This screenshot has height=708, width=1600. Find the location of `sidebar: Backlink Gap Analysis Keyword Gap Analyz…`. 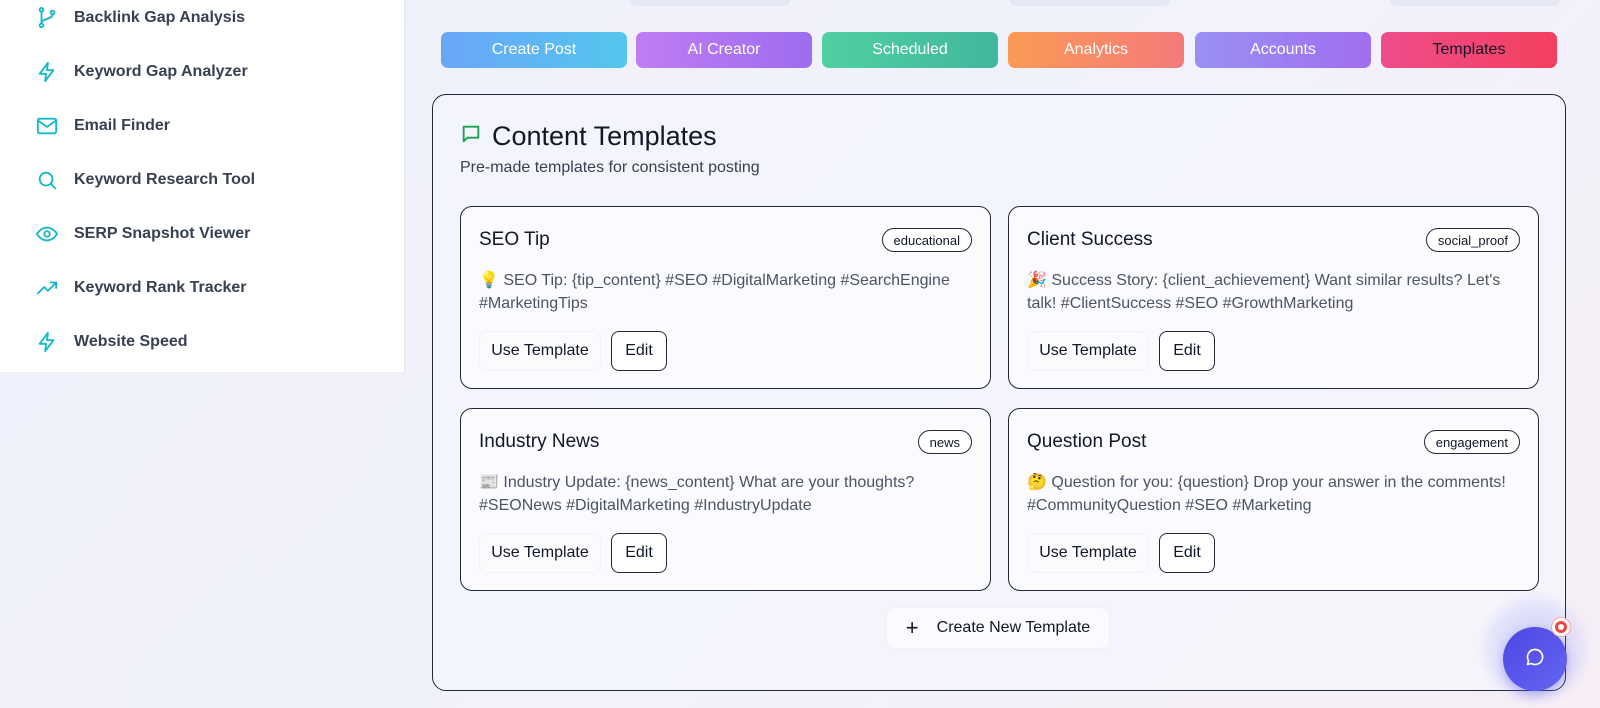

sidebar: Backlink Gap Analysis Keyword Gap Analyz… is located at coordinates (202, 186).